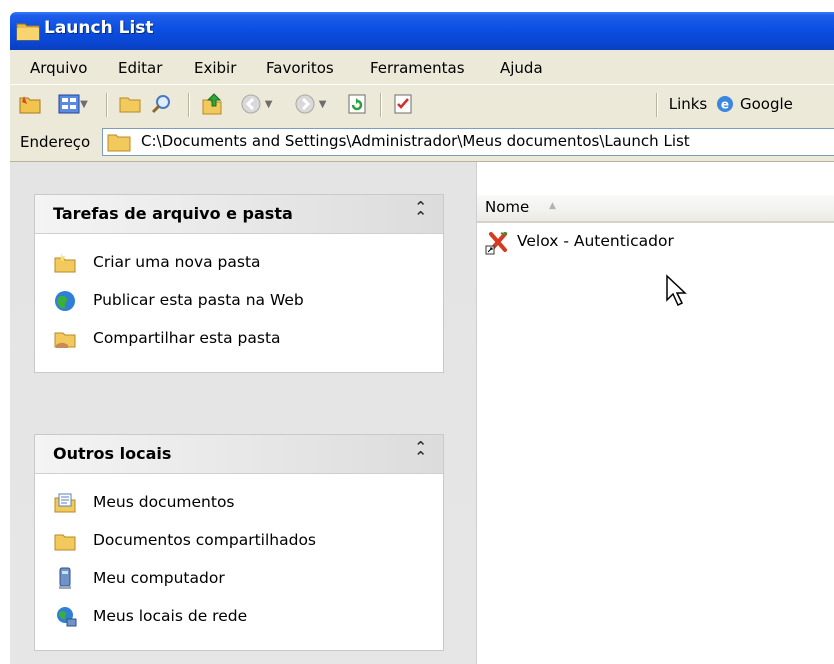 Image resolution: width=834 pixels, height=664 pixels. What do you see at coordinates (212, 104) in the screenshot?
I see `up-folder-icon` at bounding box center [212, 104].